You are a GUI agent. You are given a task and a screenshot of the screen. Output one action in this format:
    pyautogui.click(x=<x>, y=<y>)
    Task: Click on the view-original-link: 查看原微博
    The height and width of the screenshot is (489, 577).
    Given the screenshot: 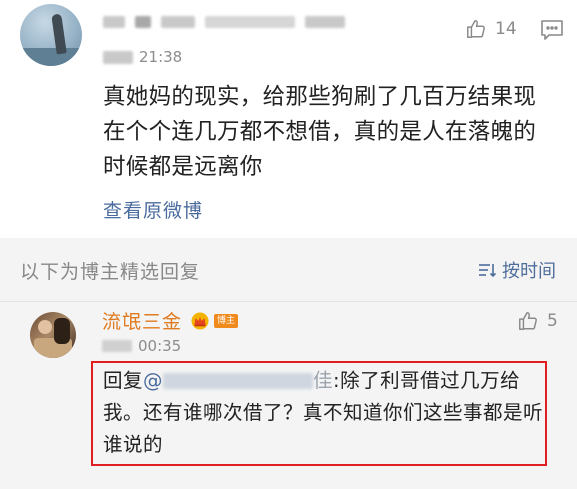 What is the action you would take?
    pyautogui.click(x=153, y=209)
    